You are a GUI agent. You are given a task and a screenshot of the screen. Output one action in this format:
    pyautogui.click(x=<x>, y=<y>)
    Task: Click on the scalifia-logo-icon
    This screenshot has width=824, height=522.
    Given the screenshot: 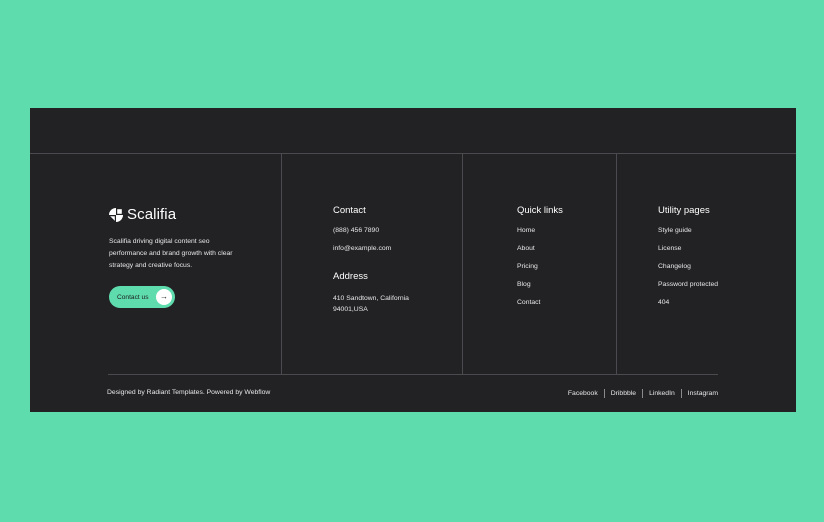 What is the action you would take?
    pyautogui.click(x=116, y=215)
    